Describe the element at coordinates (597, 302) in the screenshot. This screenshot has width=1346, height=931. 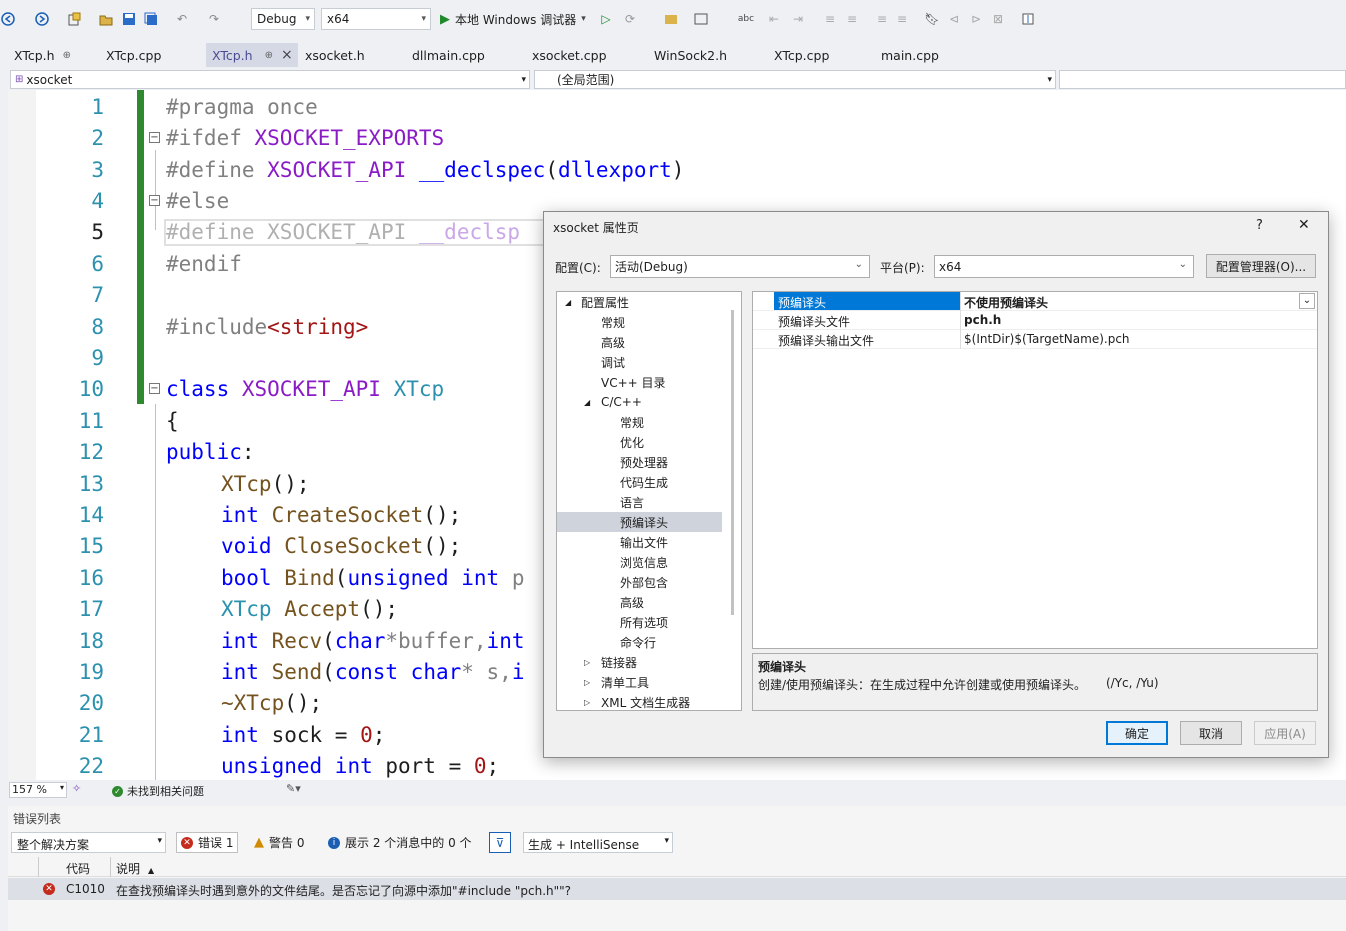
I see `tree-node-config-properties: ◢ 配置属性` at that location.